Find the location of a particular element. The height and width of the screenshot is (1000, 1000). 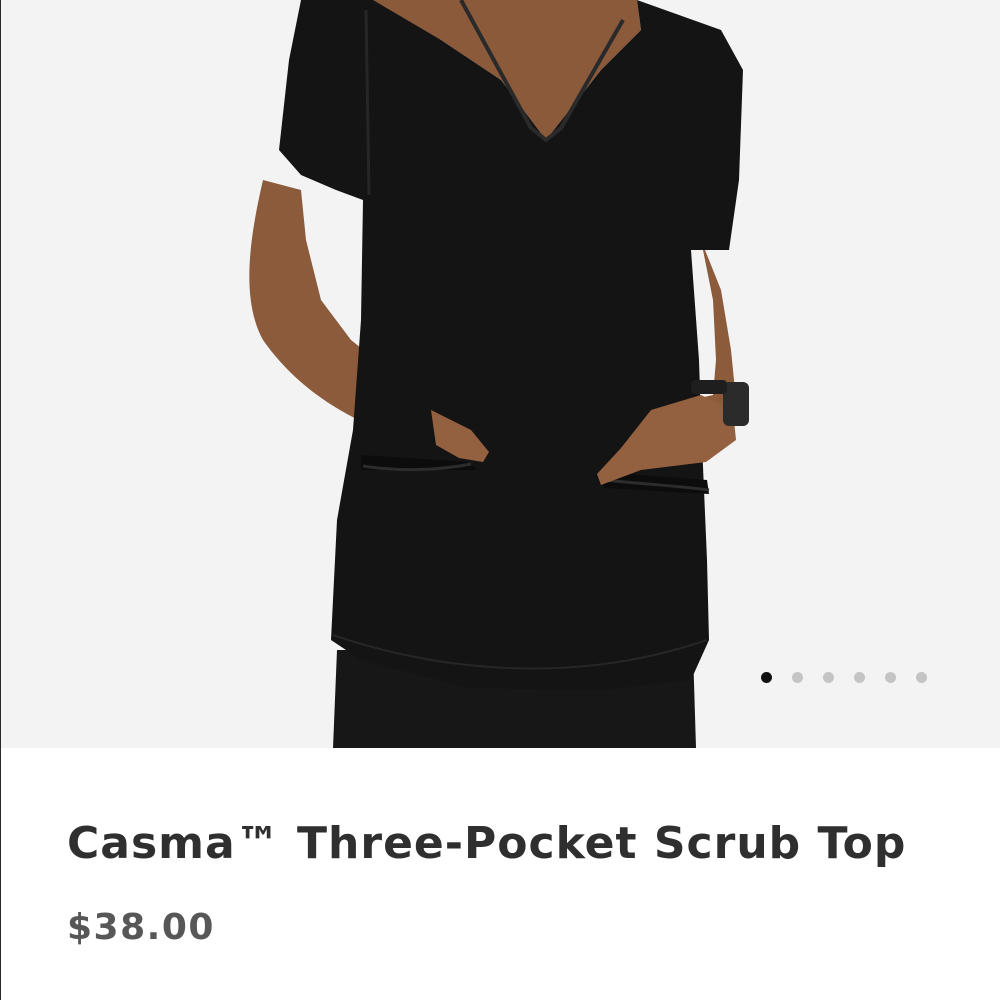

product-title: Casma™ Three-Pocket Scrub Top is located at coordinates (487, 843).